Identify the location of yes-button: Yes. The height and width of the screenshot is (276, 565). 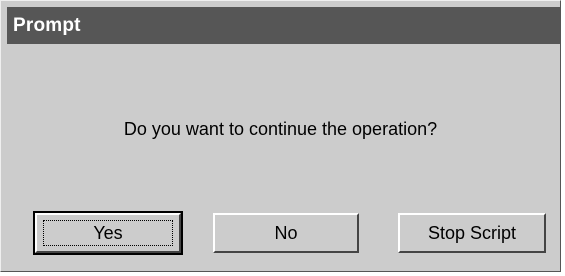
(108, 233).